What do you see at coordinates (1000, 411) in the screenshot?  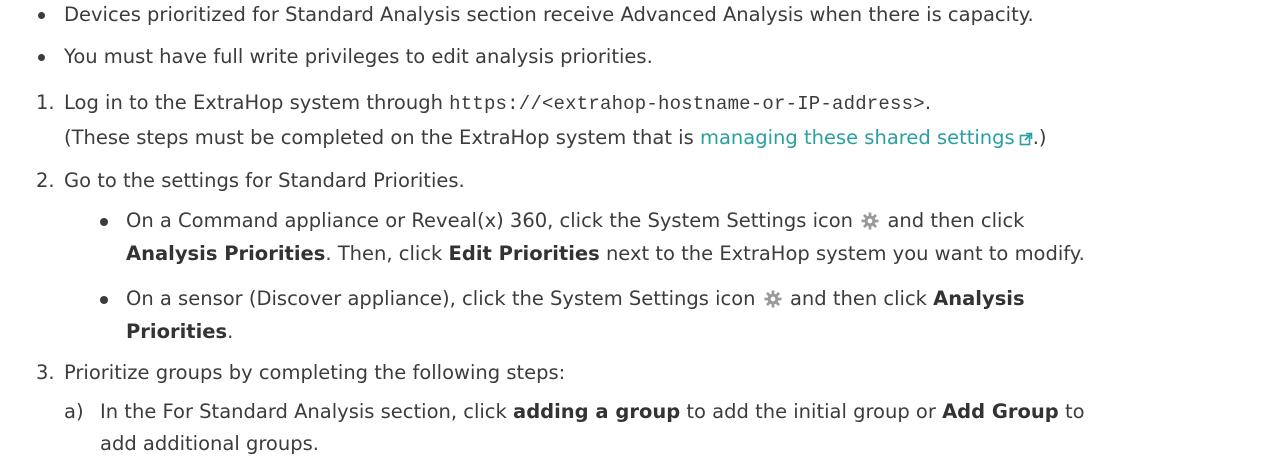 I see `add-group-label: Add Group` at bounding box center [1000, 411].